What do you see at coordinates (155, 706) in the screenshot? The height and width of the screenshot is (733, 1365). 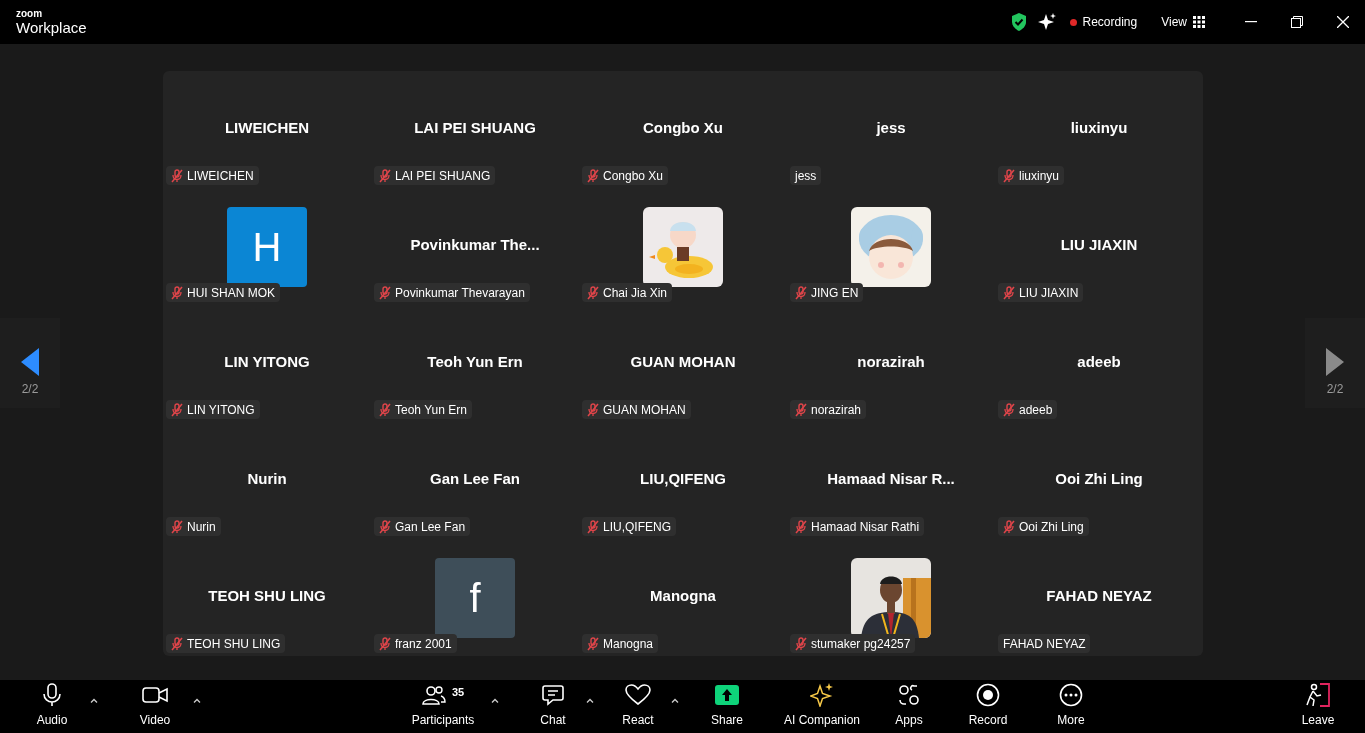 I see `toolbar-button: Video` at bounding box center [155, 706].